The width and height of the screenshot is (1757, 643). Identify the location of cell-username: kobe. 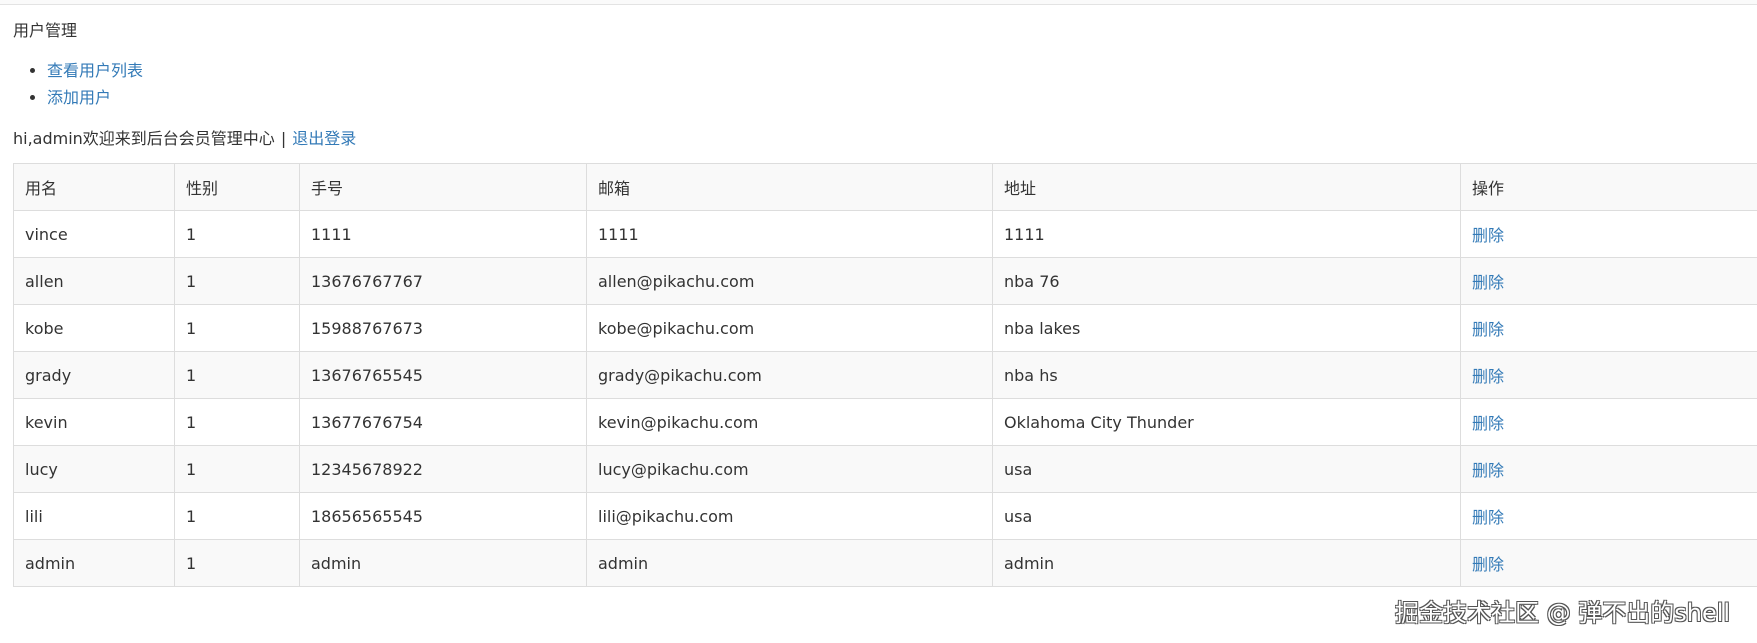
(94, 328).